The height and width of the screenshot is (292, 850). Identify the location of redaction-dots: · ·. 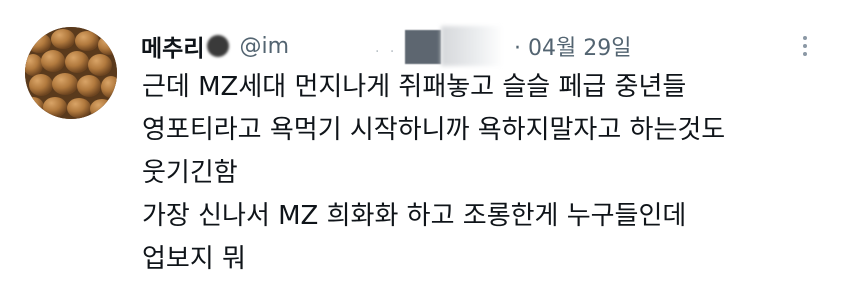
(386, 52).